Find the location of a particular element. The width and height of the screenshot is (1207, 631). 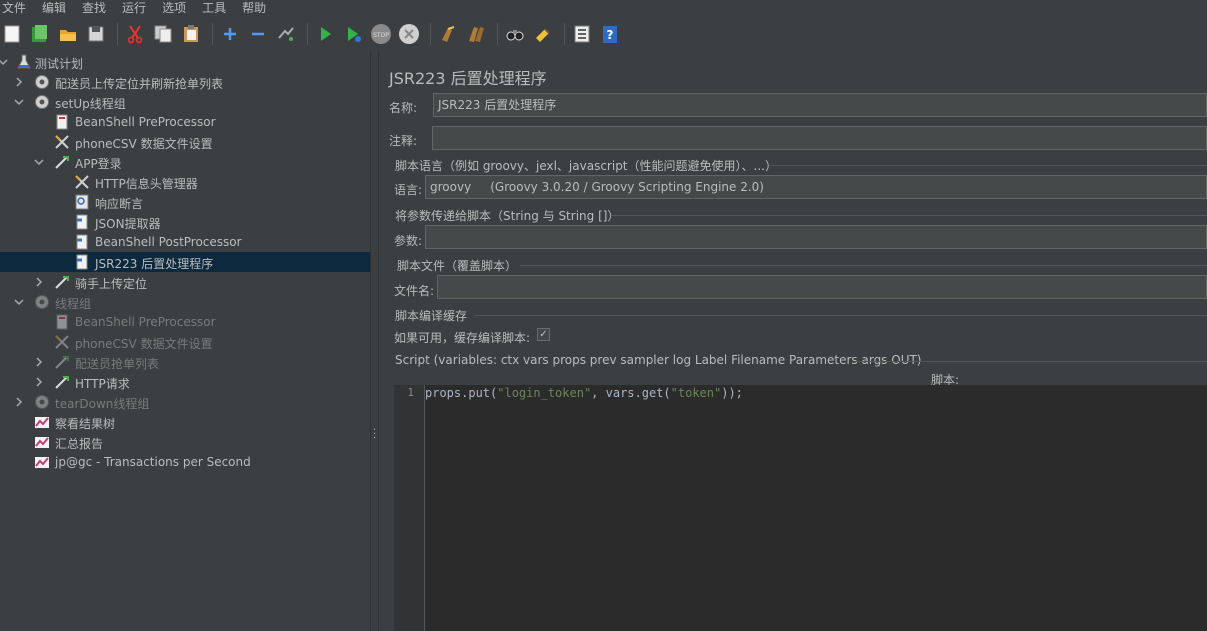

tree-node: JSON提取器 is located at coordinates (185, 222).